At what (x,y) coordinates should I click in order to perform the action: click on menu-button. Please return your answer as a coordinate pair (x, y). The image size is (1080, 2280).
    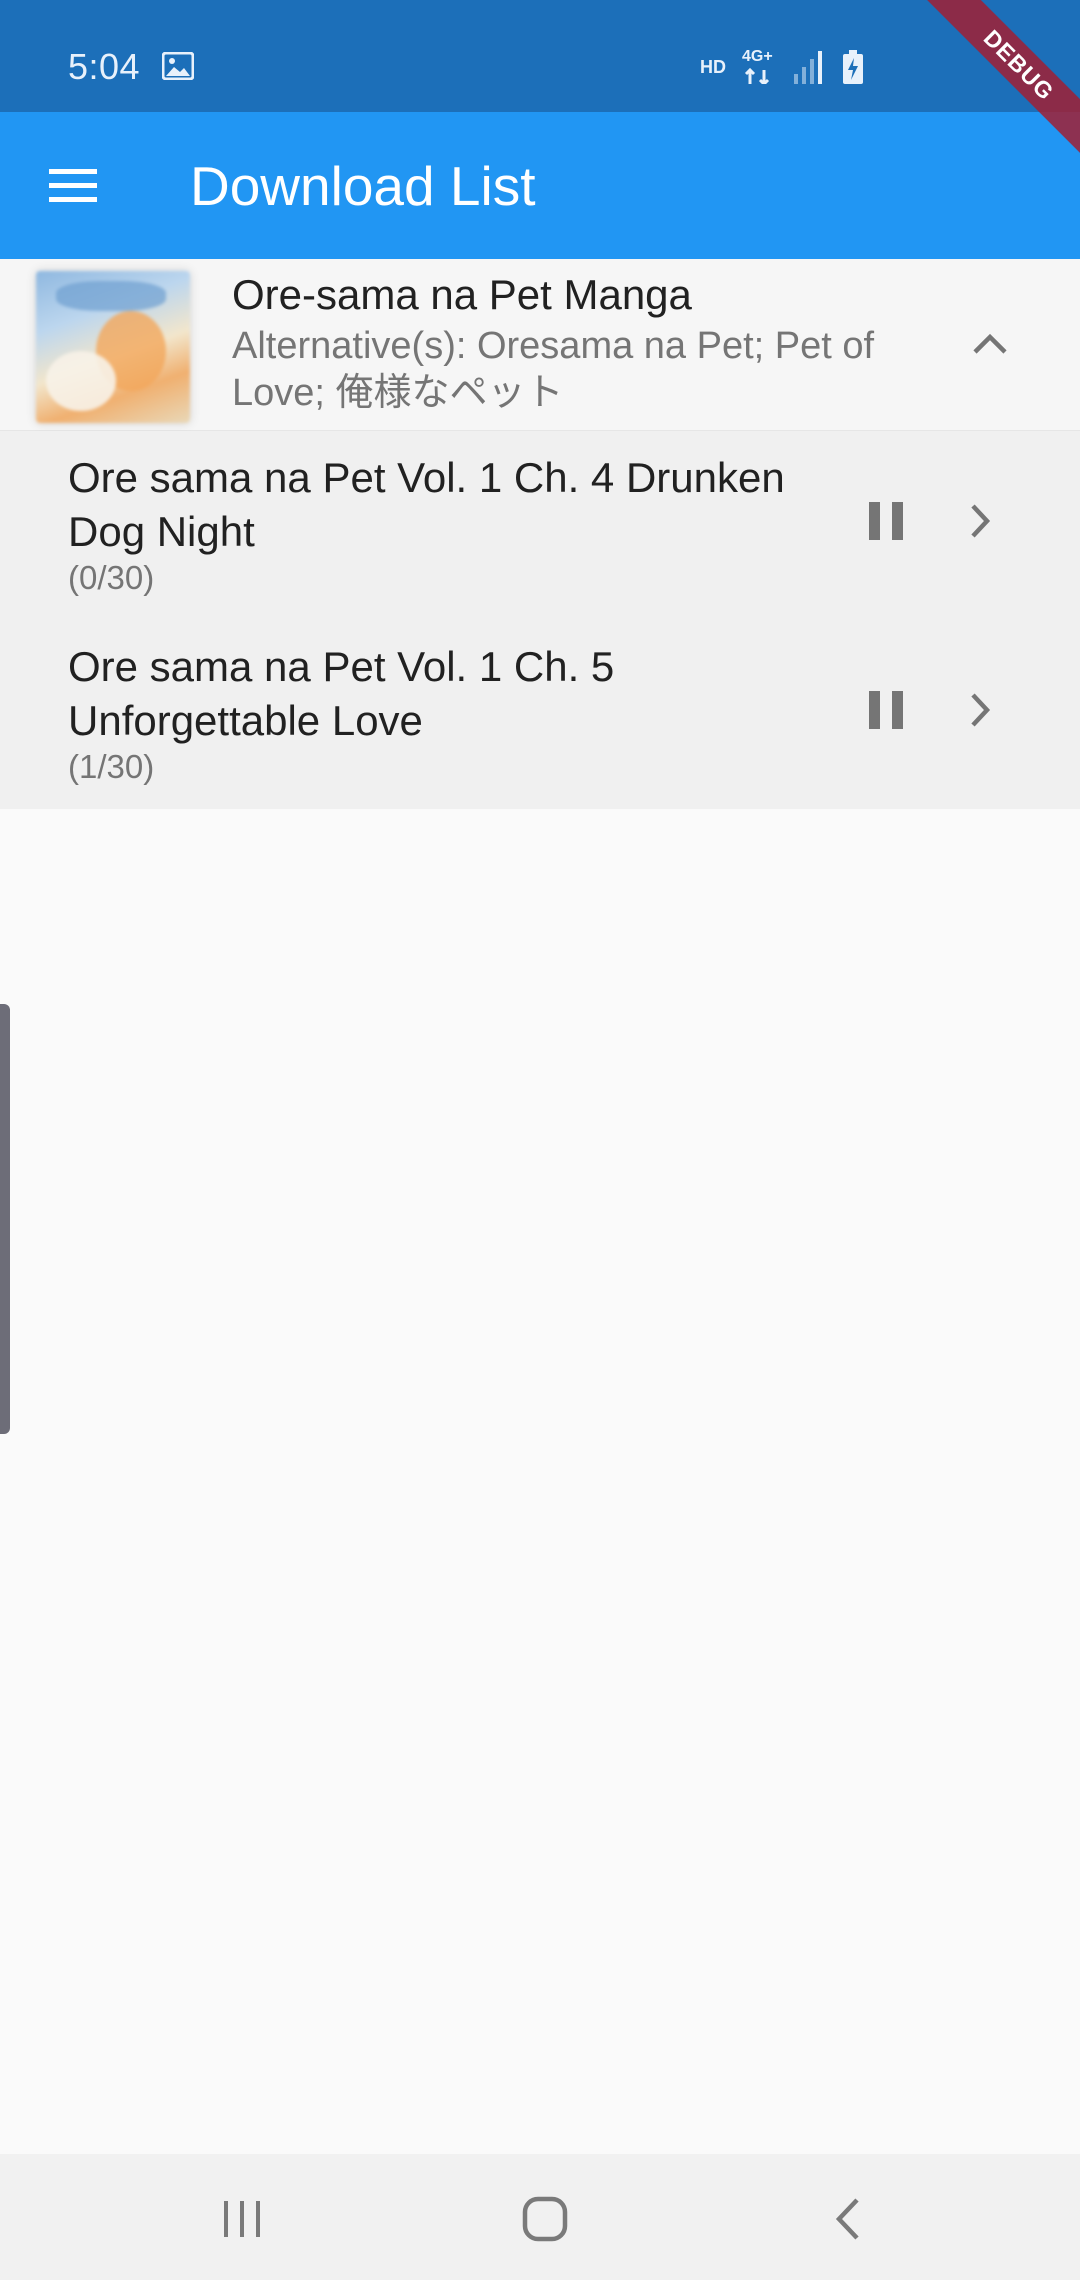
    Looking at the image, I should click on (73, 186).